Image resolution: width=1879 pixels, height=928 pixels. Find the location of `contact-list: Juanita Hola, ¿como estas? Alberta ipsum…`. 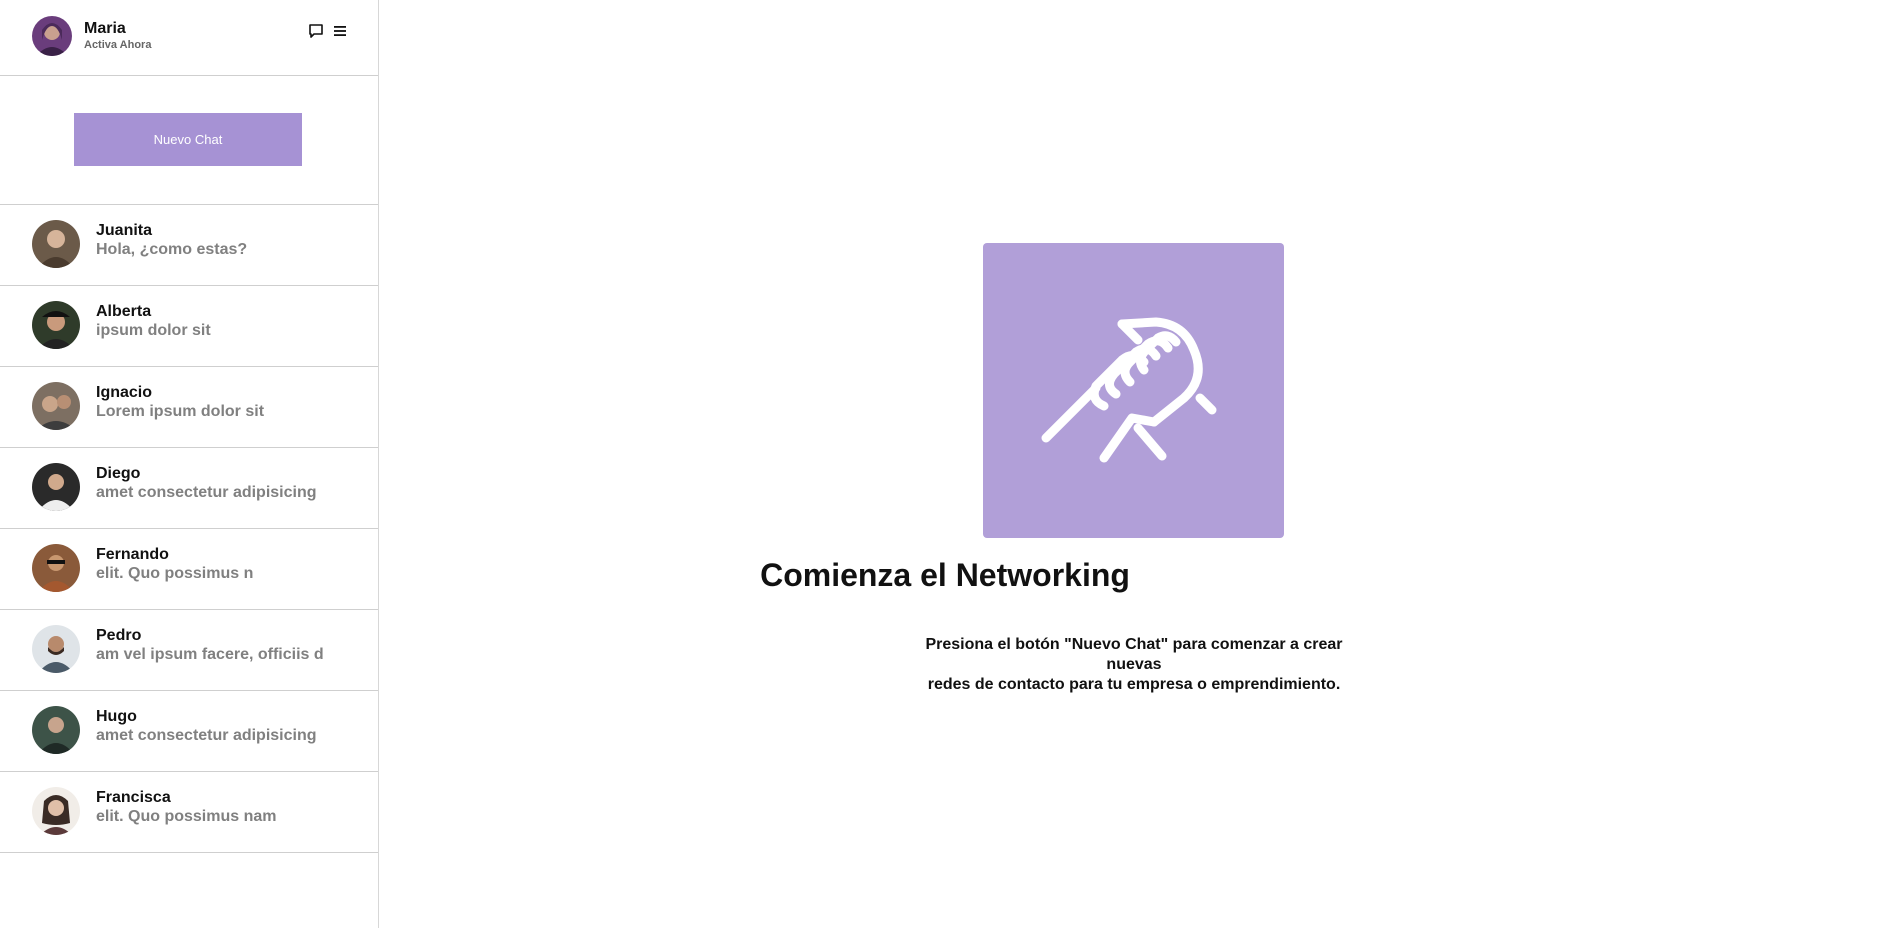

contact-list: Juanita Hola, ¿como estas? Alberta ipsum… is located at coordinates (189, 529).